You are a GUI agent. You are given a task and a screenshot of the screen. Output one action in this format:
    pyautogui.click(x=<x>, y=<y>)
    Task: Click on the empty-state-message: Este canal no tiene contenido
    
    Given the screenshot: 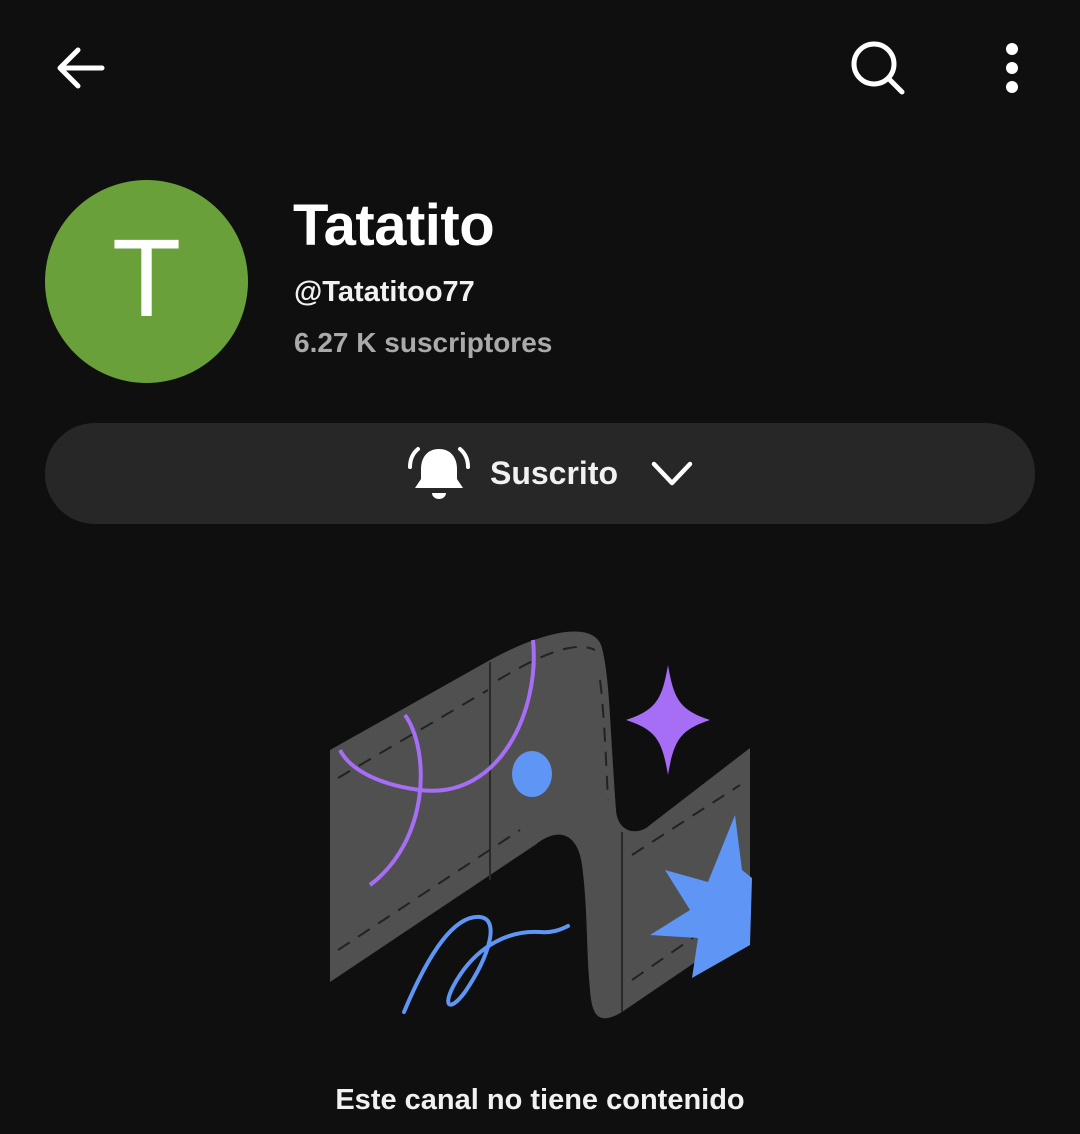 What is the action you would take?
    pyautogui.click(x=540, y=1100)
    